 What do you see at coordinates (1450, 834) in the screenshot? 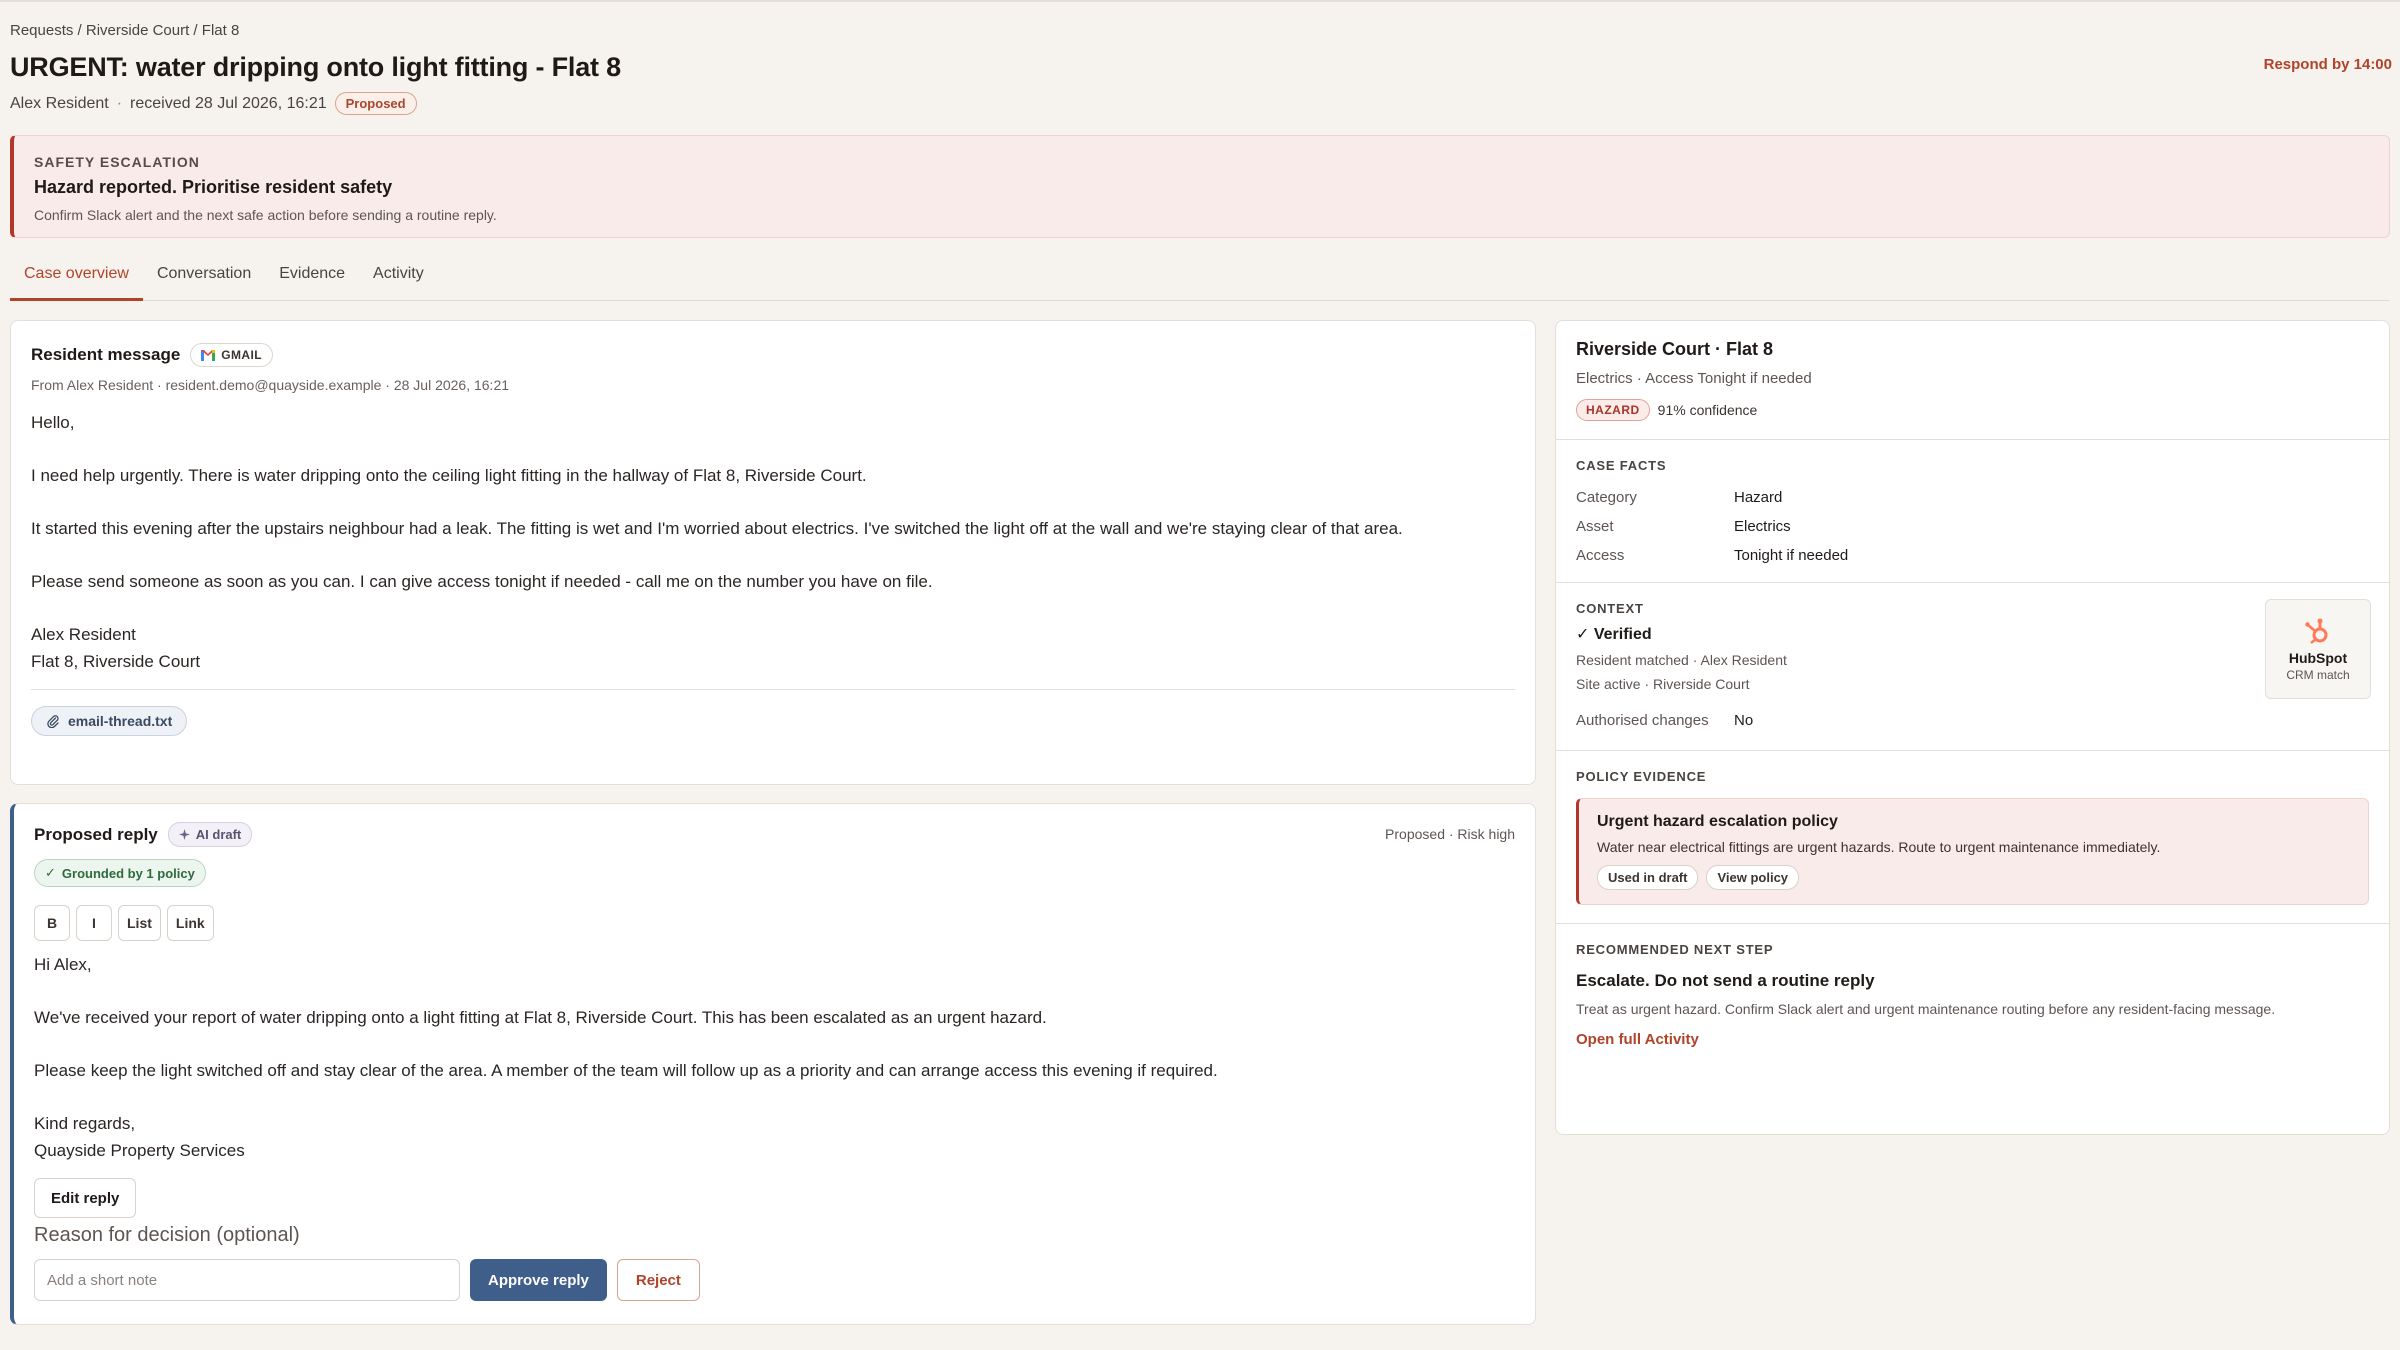
I see `reply-risk-meta: Proposed · Risk high` at bounding box center [1450, 834].